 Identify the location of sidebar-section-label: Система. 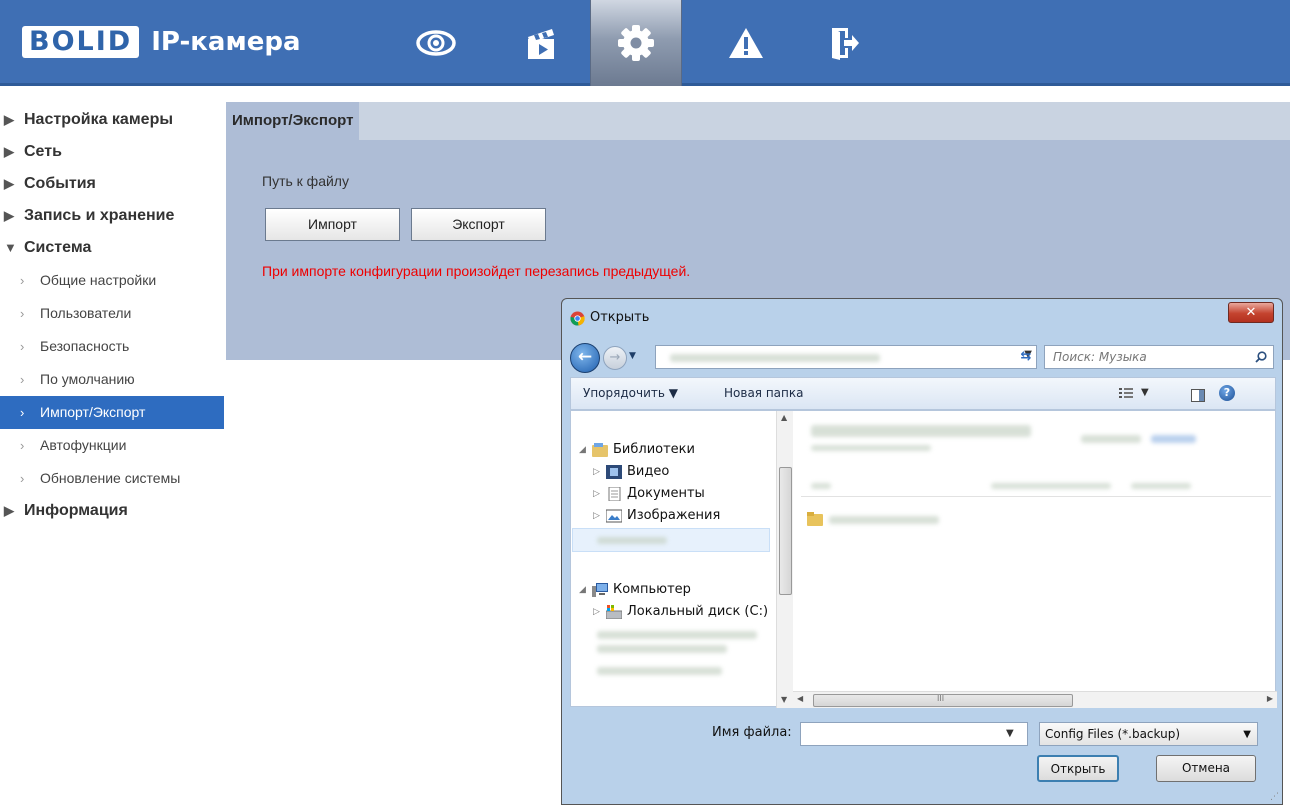
(58, 247).